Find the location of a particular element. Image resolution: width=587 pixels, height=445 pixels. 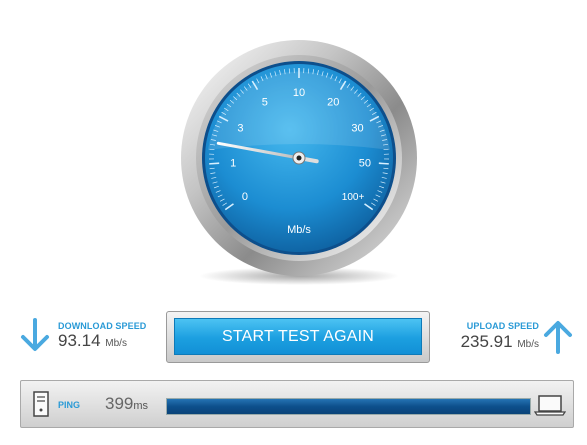

upload-speed-label: UPLOAD SPEED is located at coordinates (502, 326).